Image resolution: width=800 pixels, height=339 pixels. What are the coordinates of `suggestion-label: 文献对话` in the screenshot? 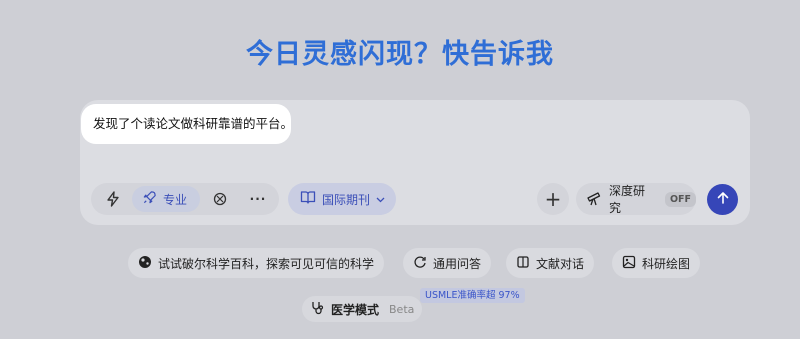 It's located at (560, 263).